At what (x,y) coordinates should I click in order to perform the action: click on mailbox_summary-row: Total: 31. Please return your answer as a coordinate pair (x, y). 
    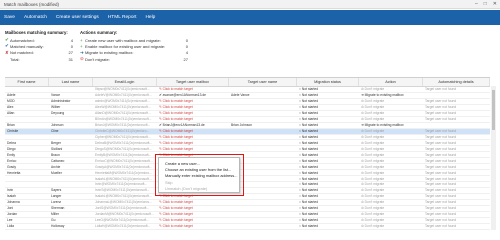
    Looking at the image, I should click on (39, 59).